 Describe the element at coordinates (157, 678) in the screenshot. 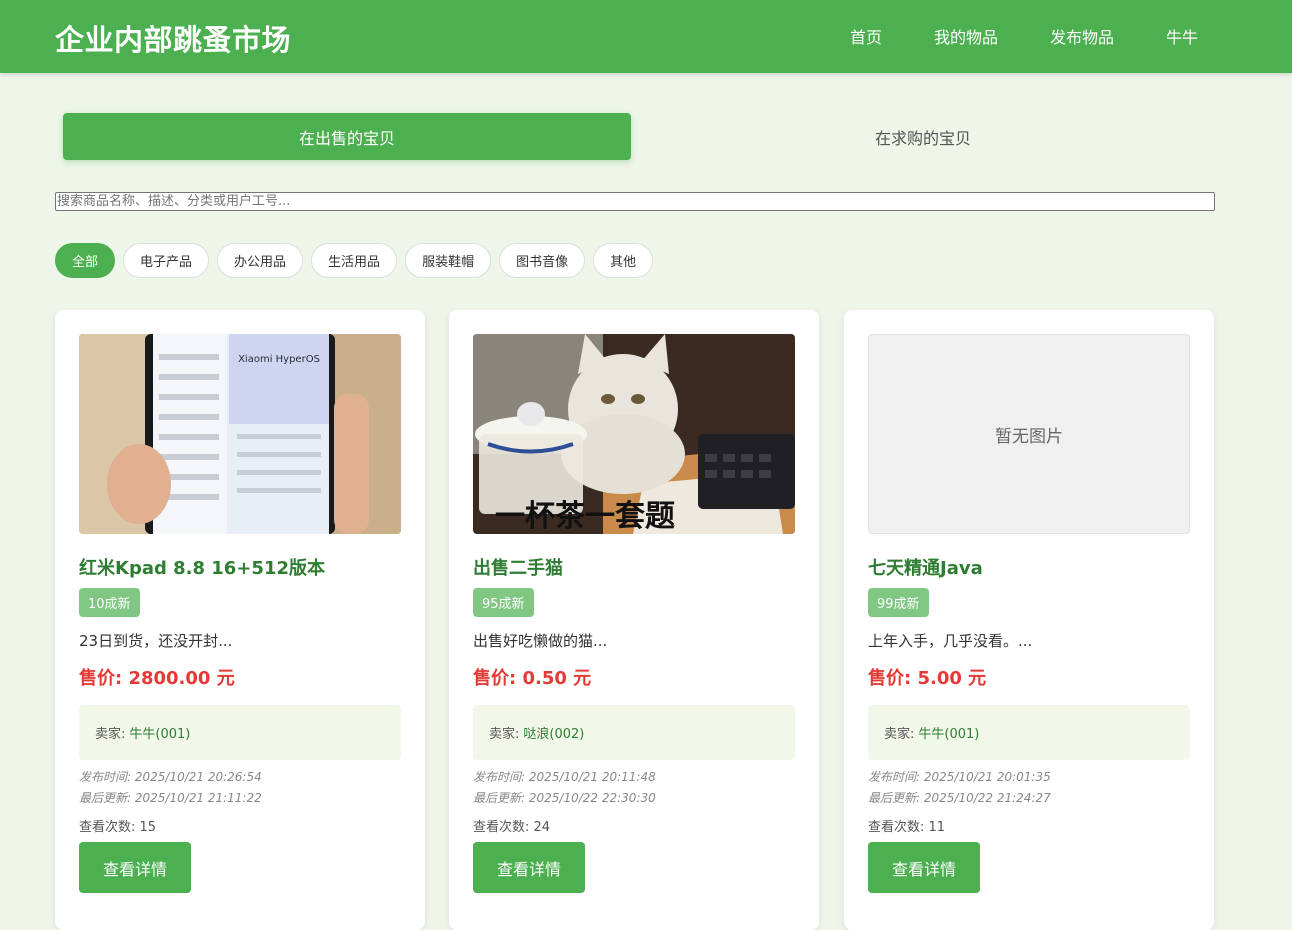

I see `product-price: 售价: 2800.00 元` at that location.